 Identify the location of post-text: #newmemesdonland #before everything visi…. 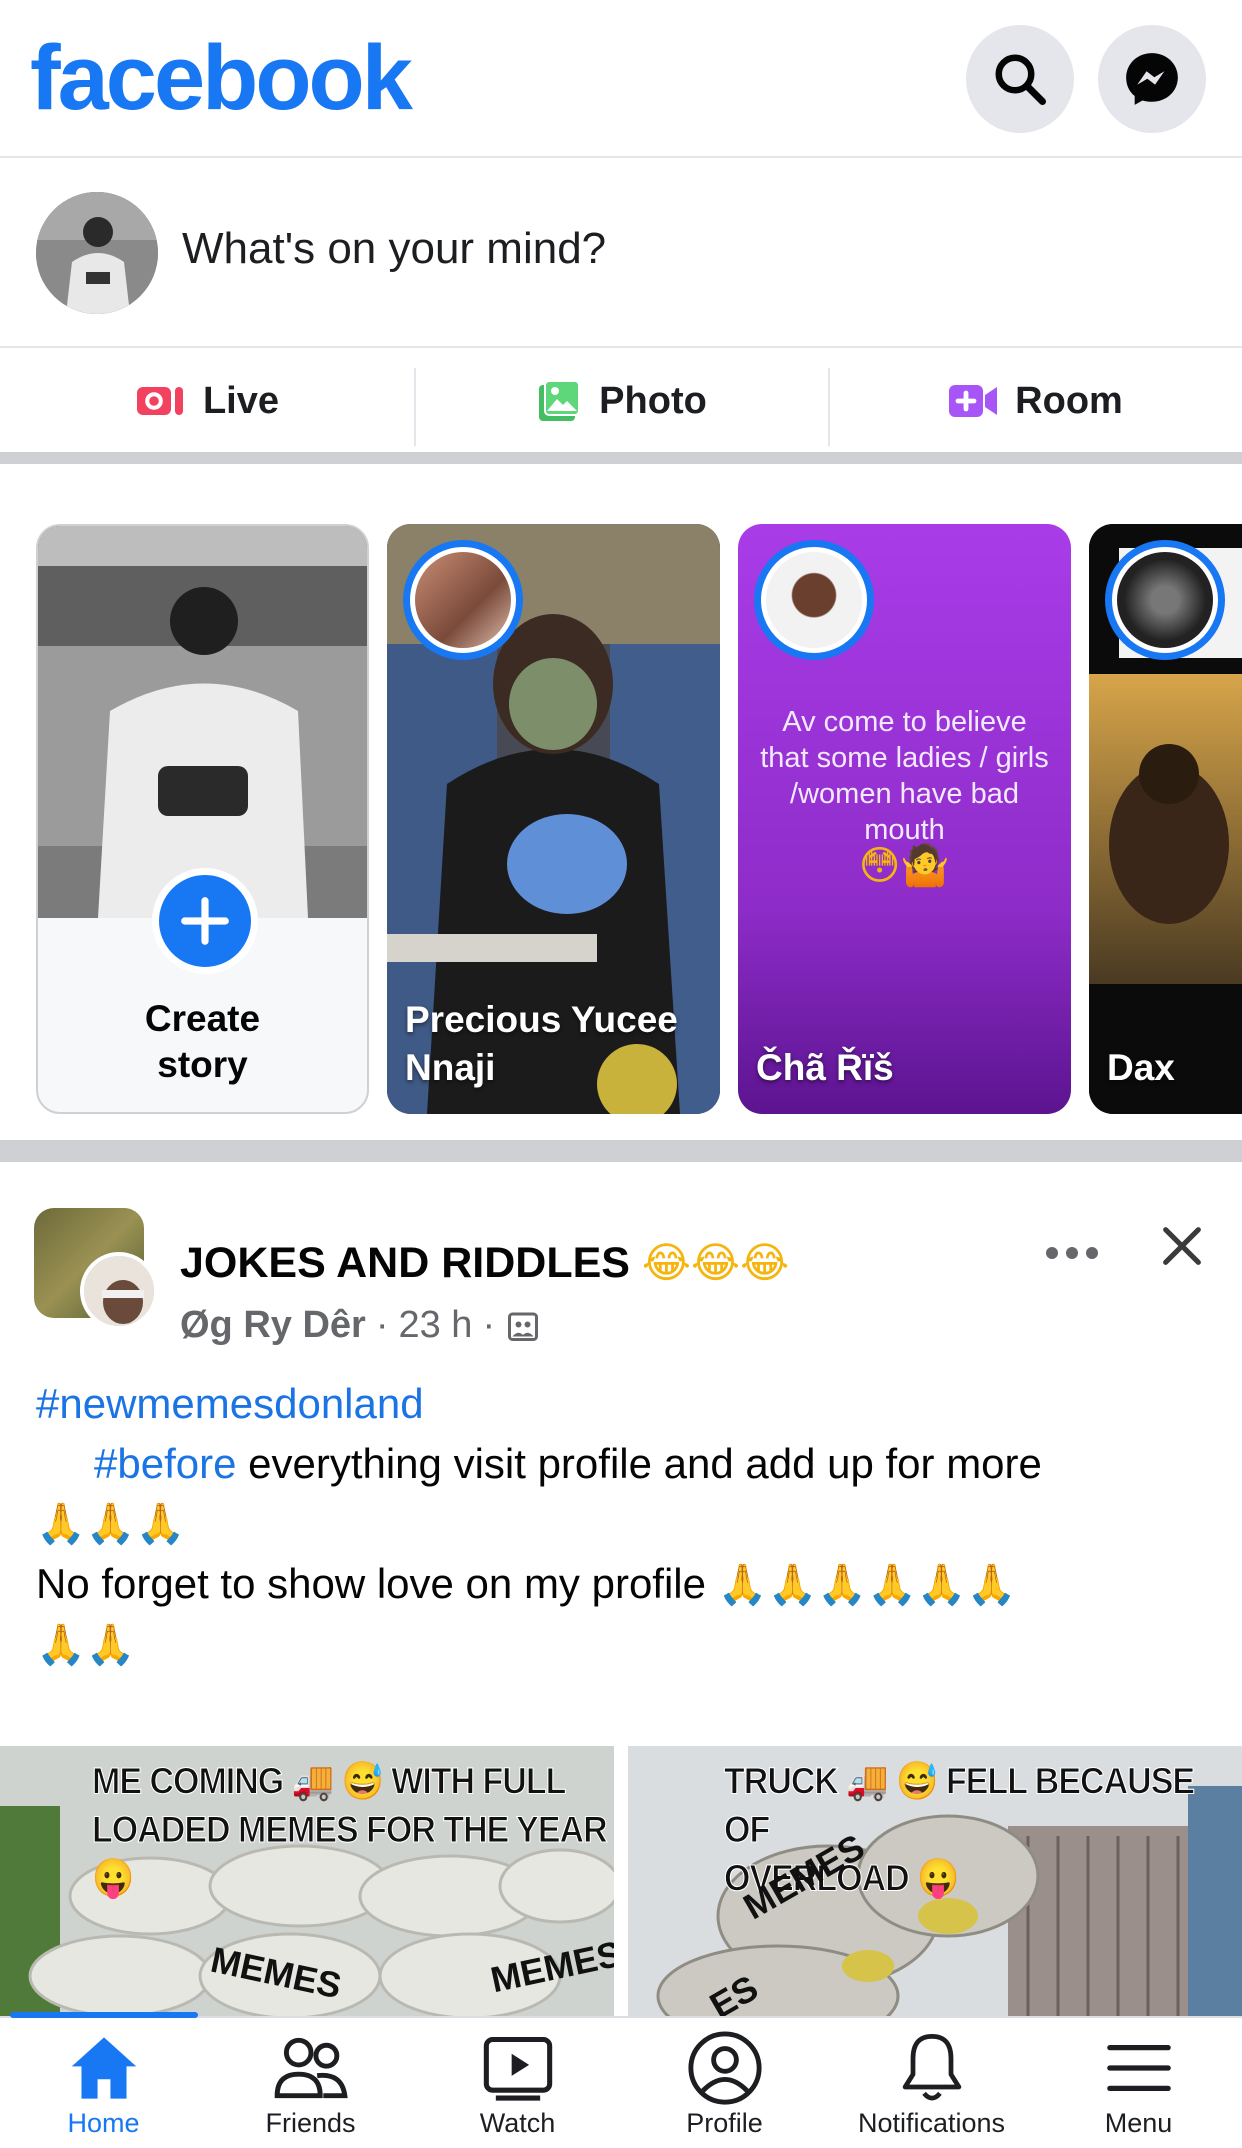
(626, 1524).